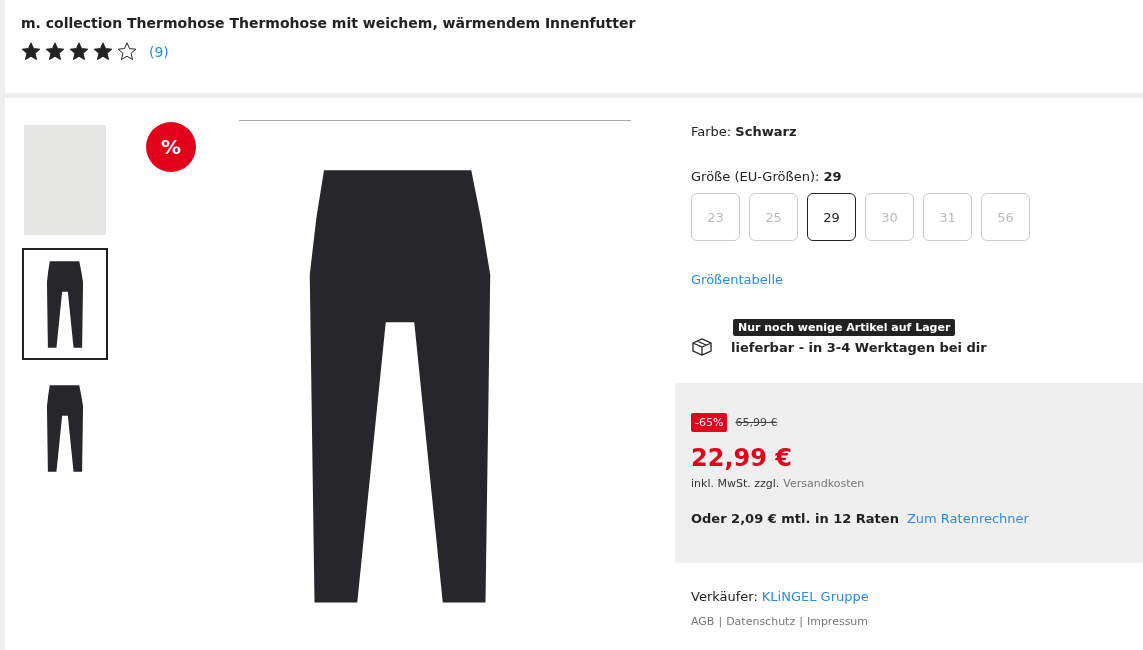 This screenshot has height=650, width=1143. What do you see at coordinates (831, 217) in the screenshot?
I see `size-option: 29` at bounding box center [831, 217].